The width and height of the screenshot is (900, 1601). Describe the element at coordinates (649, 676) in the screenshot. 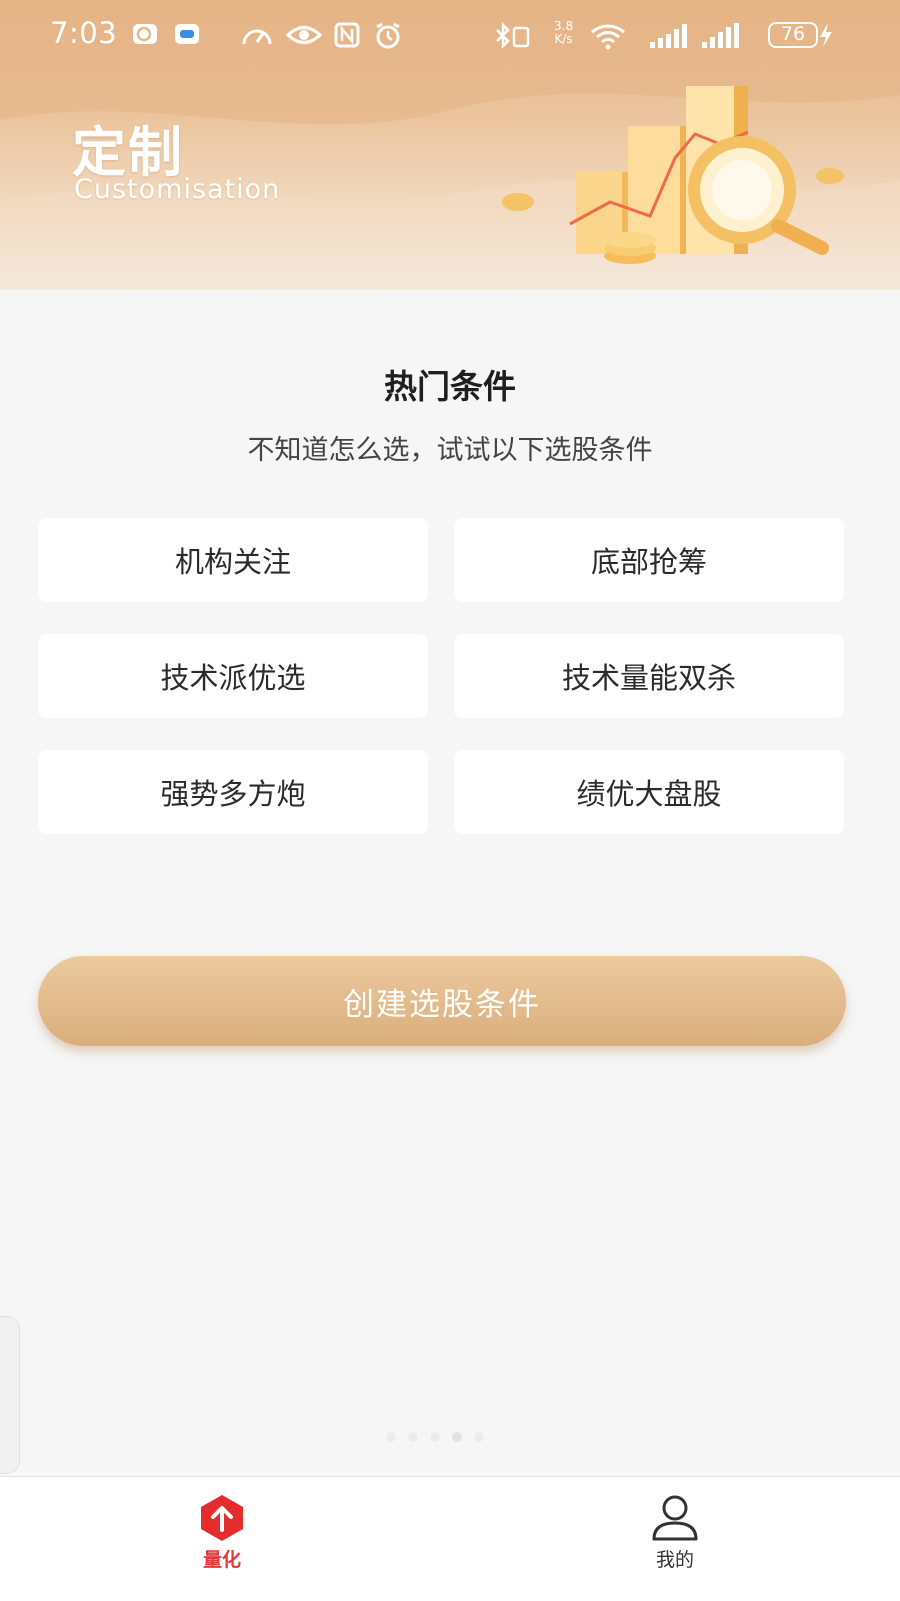

I see `condition-card-tech-volume-double-kill: 技术量能双杀` at that location.